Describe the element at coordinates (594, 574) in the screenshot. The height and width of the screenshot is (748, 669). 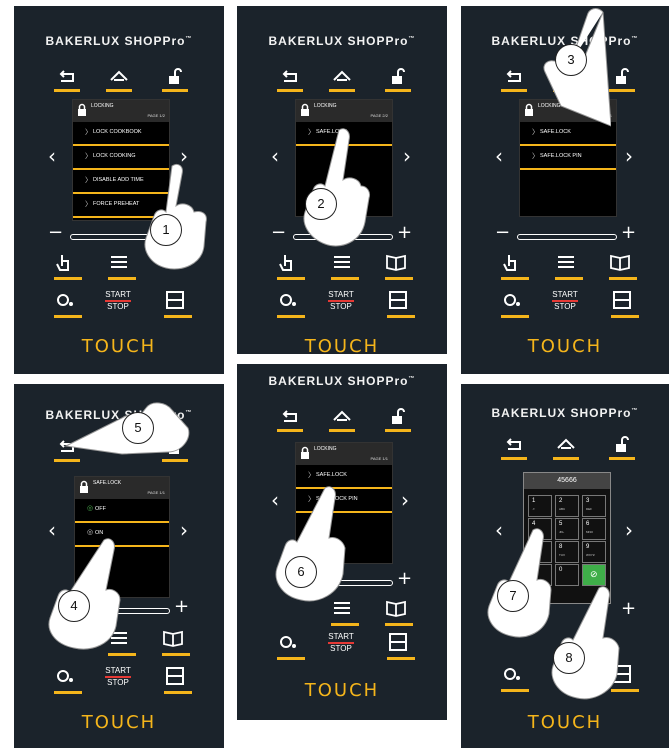
I see `check-circle-icon: ⊘` at that location.